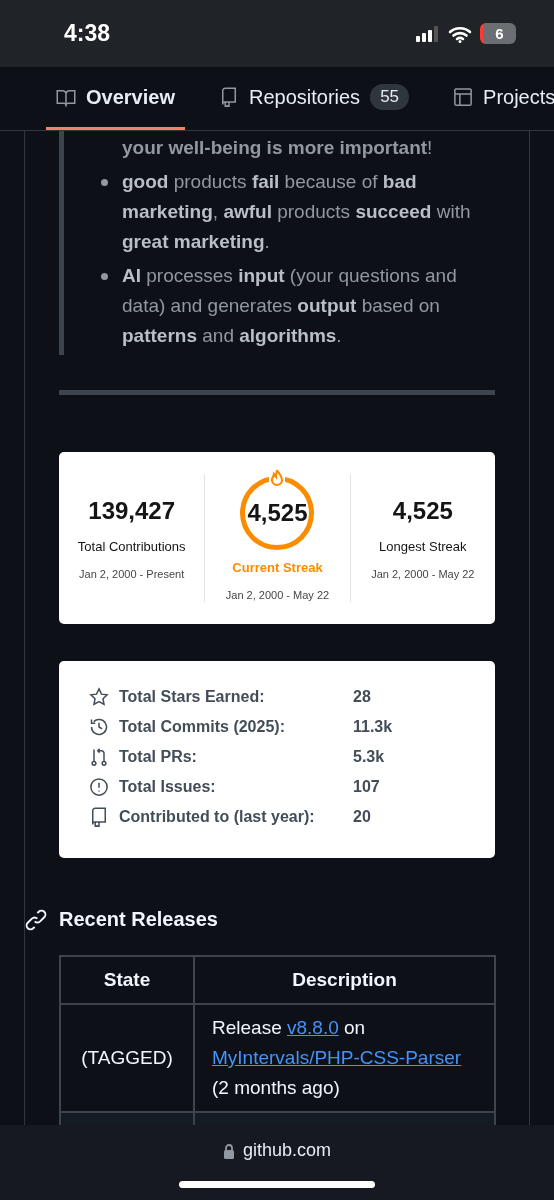 Image resolution: width=554 pixels, height=1200 pixels. What do you see at coordinates (192, 697) in the screenshot?
I see `stat-label: Total Stars Earned:` at bounding box center [192, 697].